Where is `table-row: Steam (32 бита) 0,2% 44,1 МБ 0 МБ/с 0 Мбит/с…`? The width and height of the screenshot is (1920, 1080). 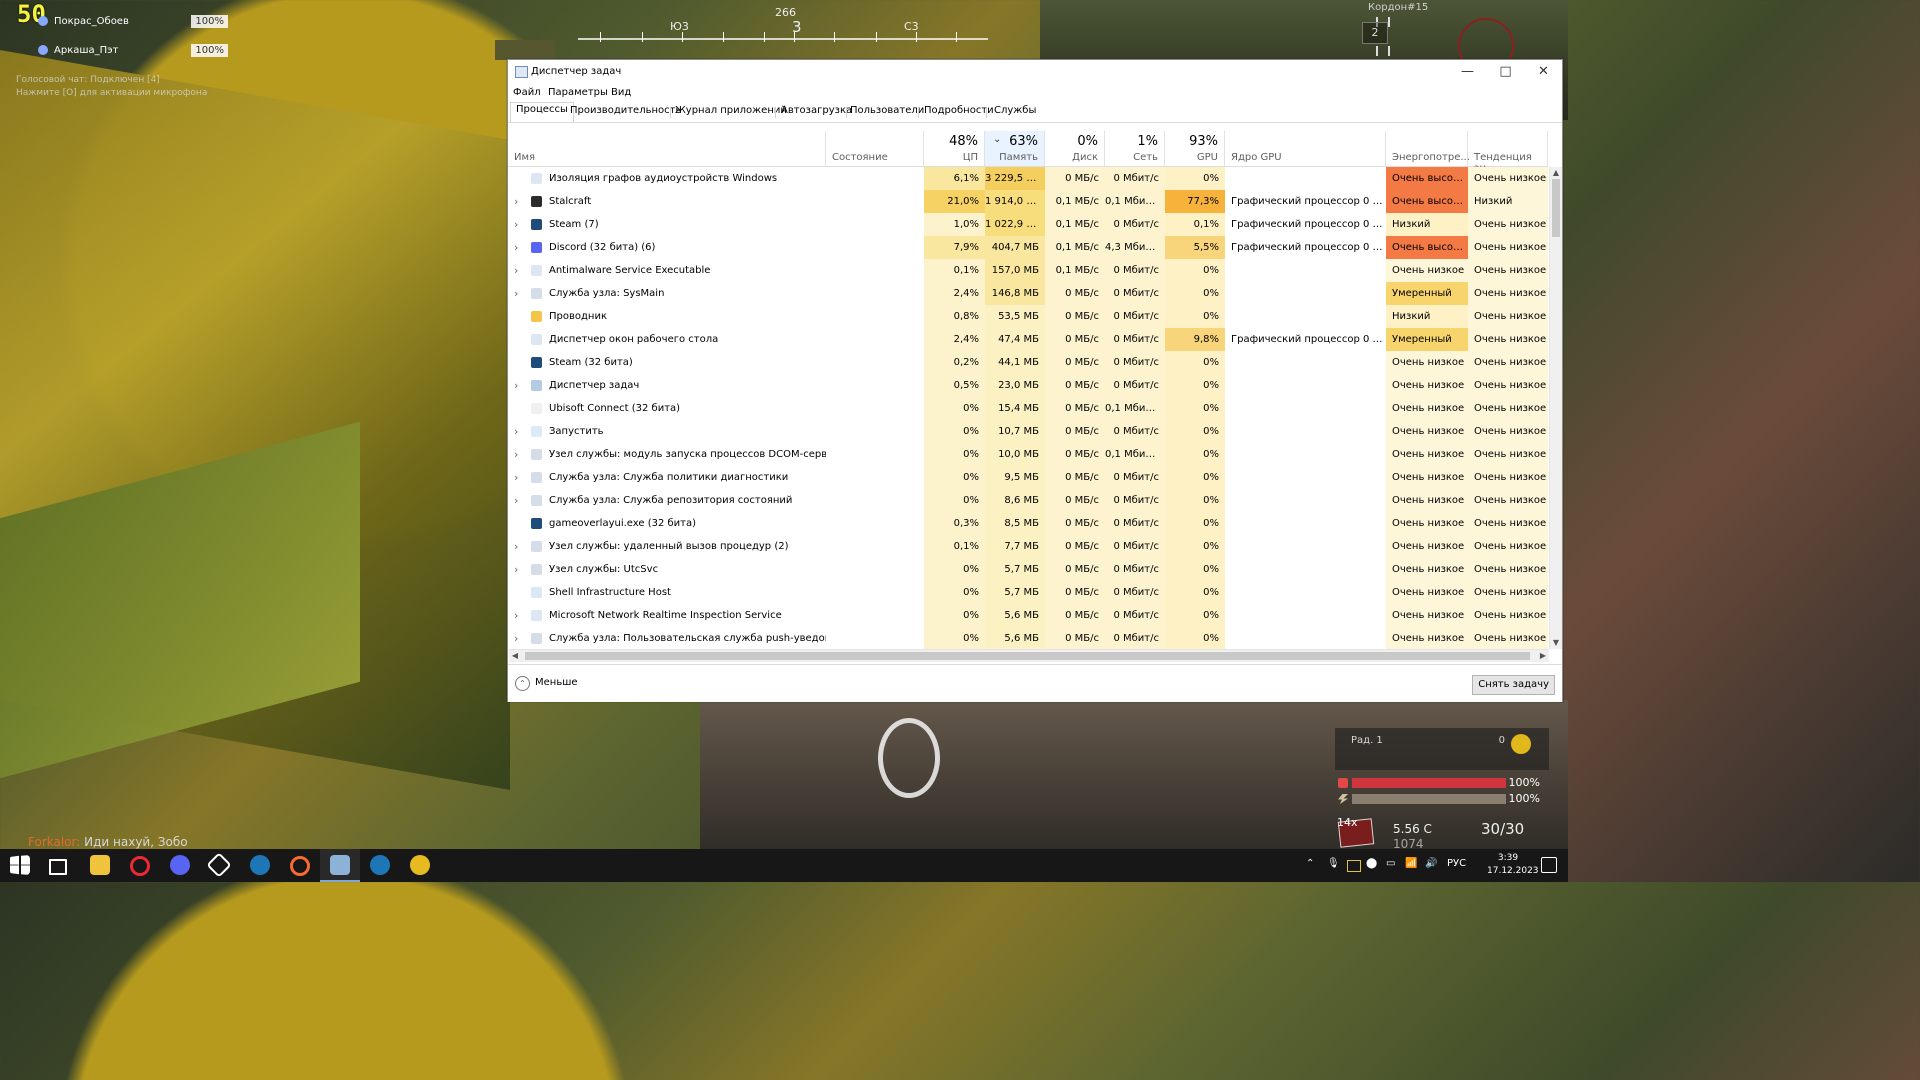 table-row: Steam (32 бита) 0,2% 44,1 МБ 0 МБ/с 0 Мбит/с… is located at coordinates (1028, 362).